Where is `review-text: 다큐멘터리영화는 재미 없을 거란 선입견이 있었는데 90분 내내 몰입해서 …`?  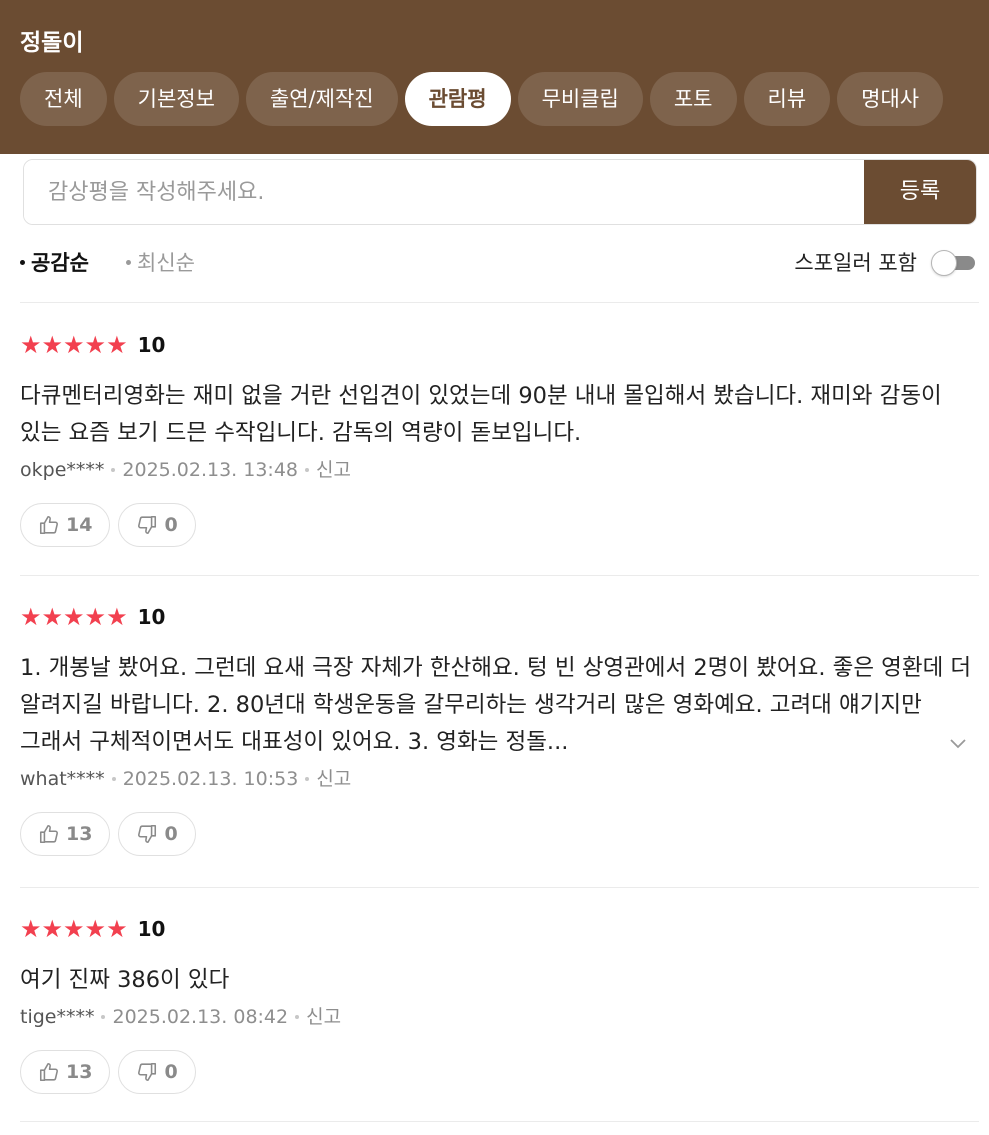 review-text: 다큐멘터리영화는 재미 없을 거란 선입견이 있었는데 90분 내내 몰입해서 … is located at coordinates (481, 414).